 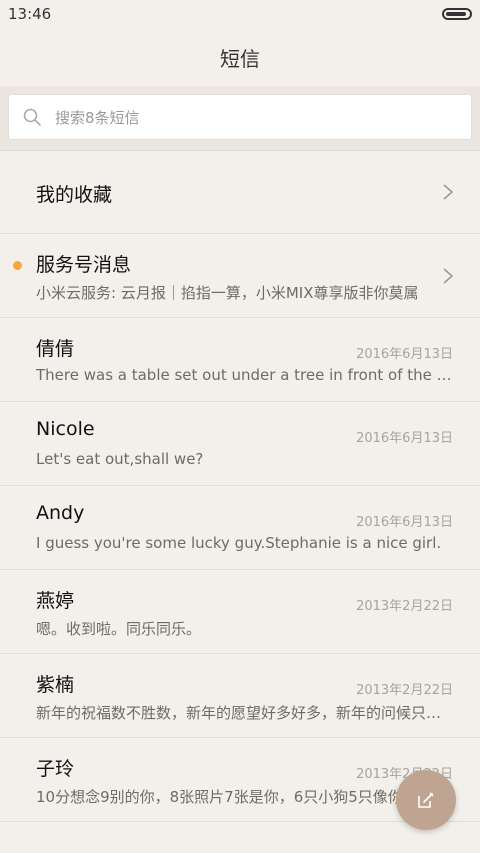 I want to click on message-snippet: 嗯。收到啦。同乐同乐。, so click(x=119, y=629).